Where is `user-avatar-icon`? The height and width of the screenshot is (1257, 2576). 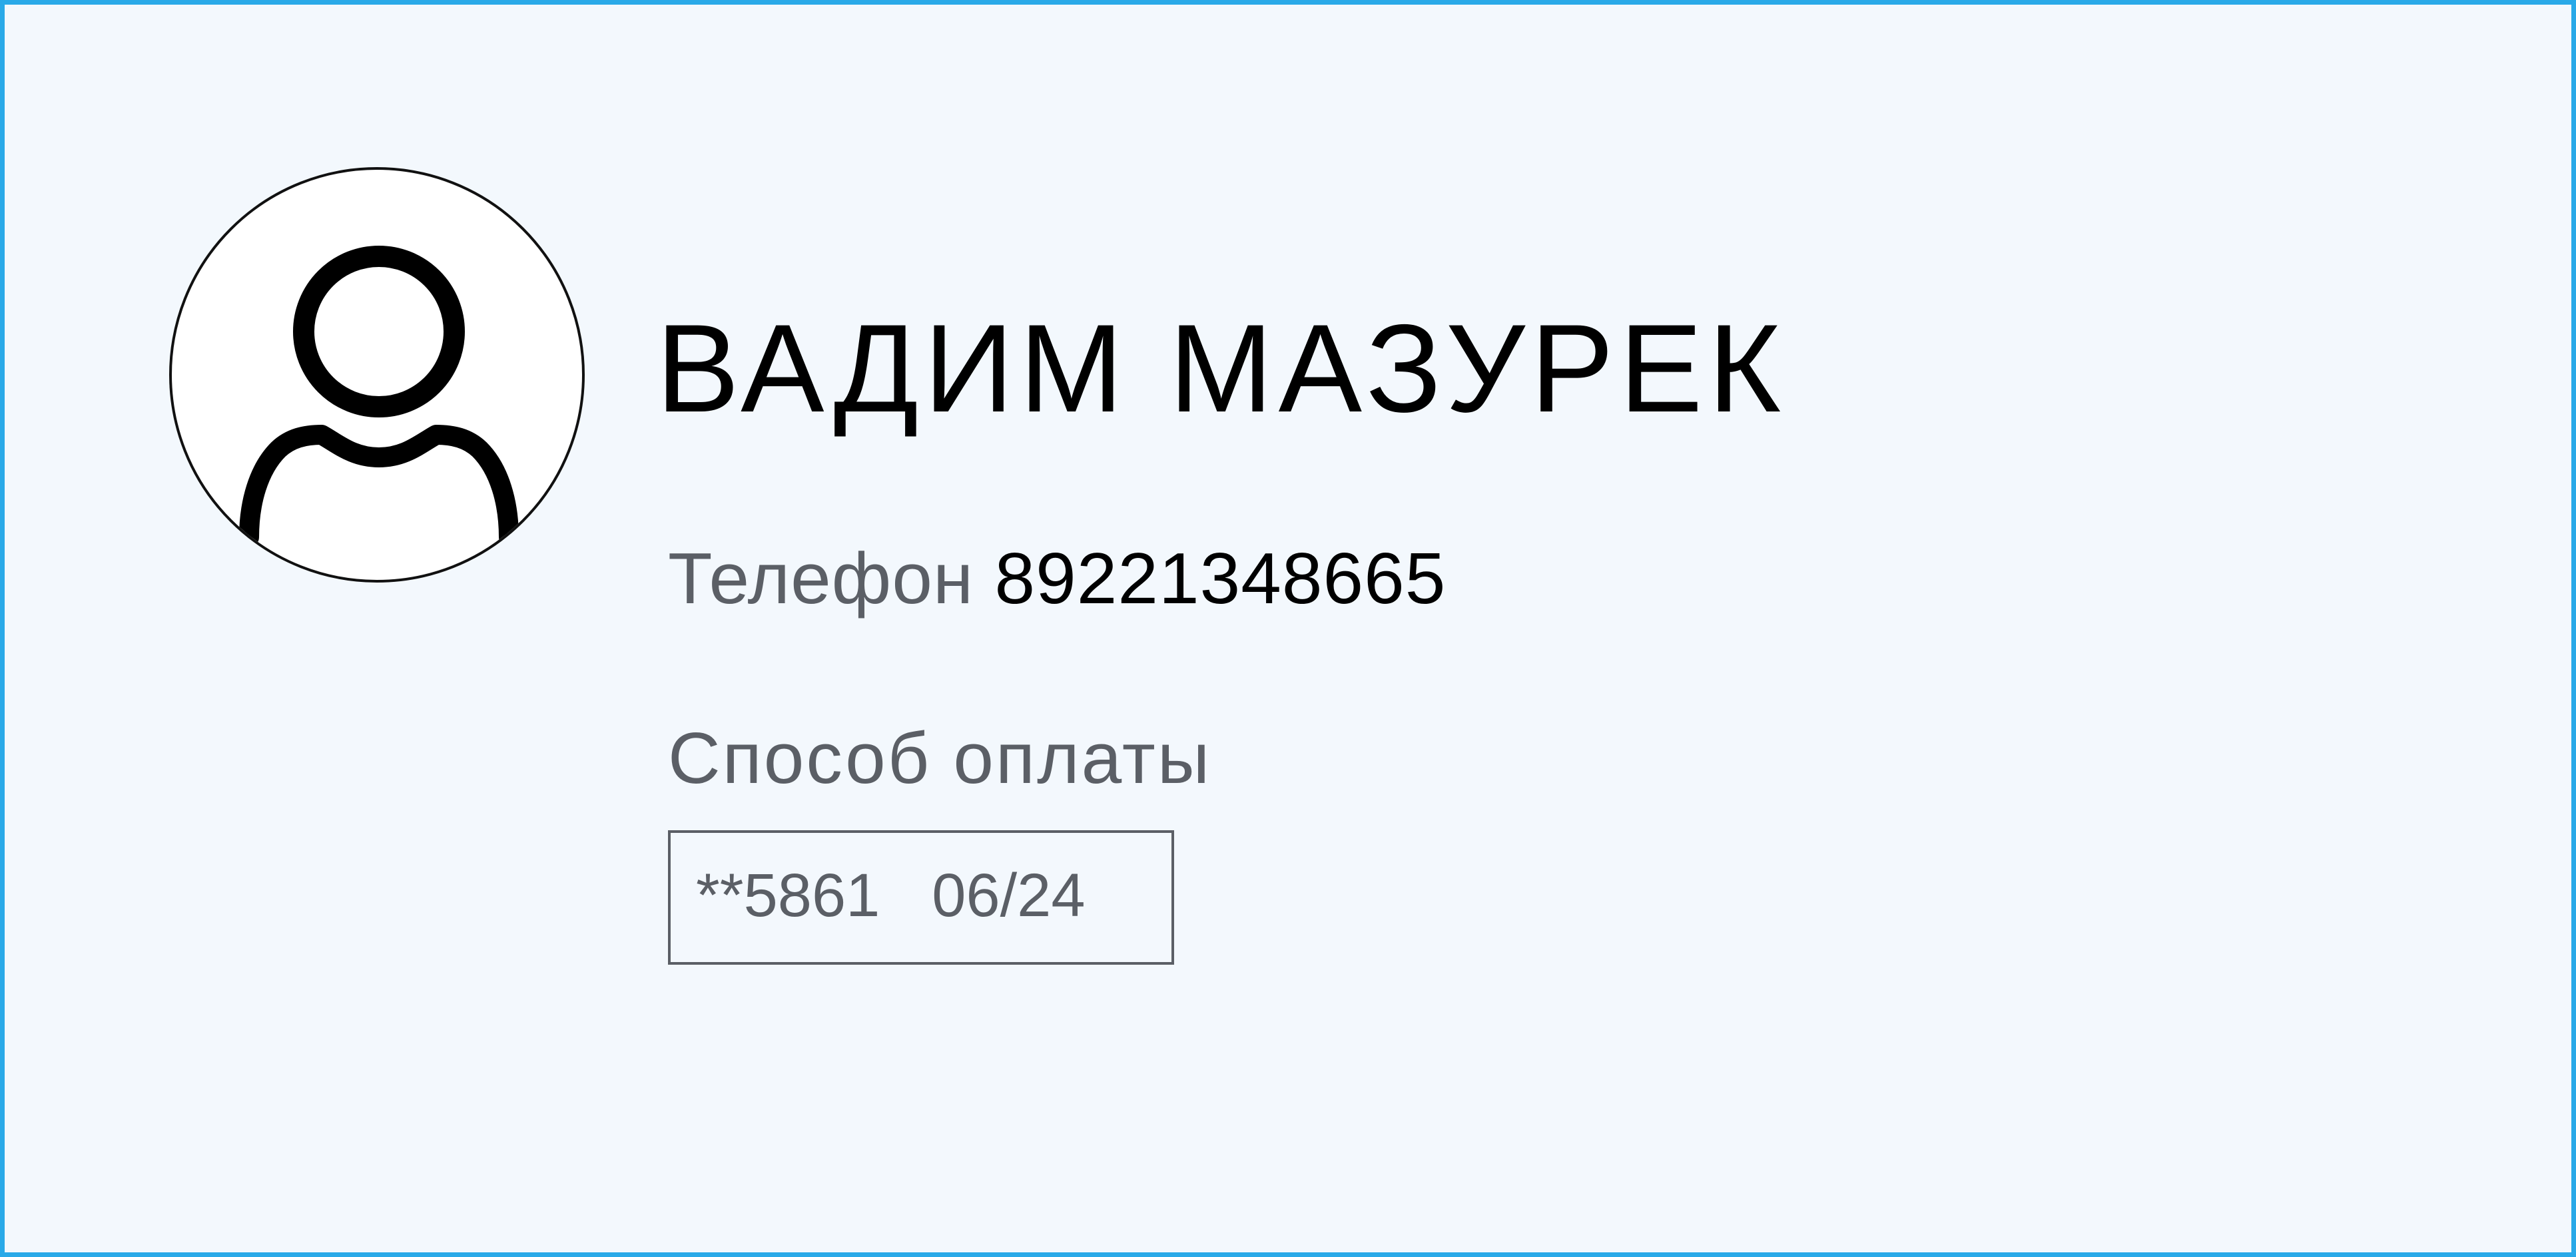
user-avatar-icon is located at coordinates (379, 397).